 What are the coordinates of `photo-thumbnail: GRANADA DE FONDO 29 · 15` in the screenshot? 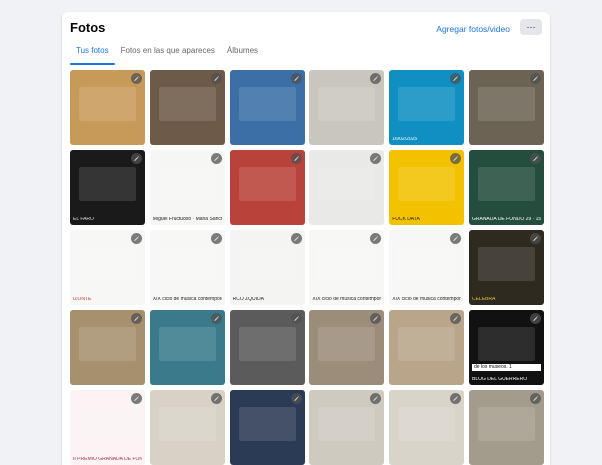 It's located at (506, 187).